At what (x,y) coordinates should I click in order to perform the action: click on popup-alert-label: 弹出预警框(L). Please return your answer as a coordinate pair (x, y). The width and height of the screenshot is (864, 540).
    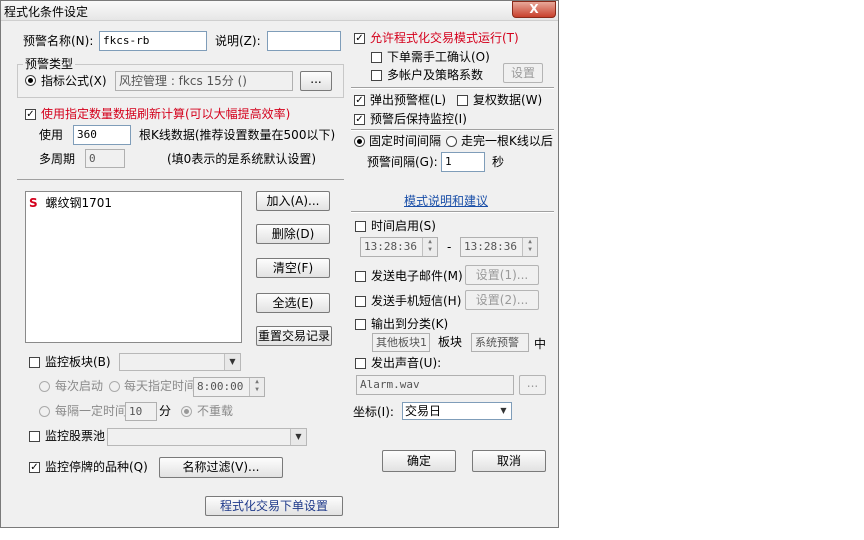
    Looking at the image, I should click on (408, 100).